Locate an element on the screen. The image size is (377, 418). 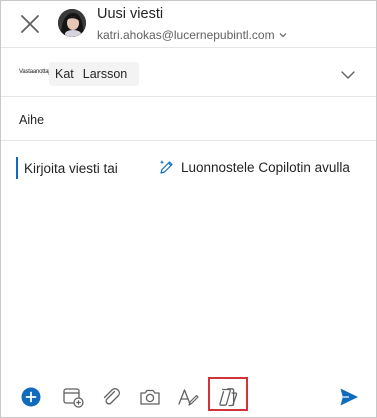
message-body: Kirjoita viesti tai is located at coordinates (71, 168).